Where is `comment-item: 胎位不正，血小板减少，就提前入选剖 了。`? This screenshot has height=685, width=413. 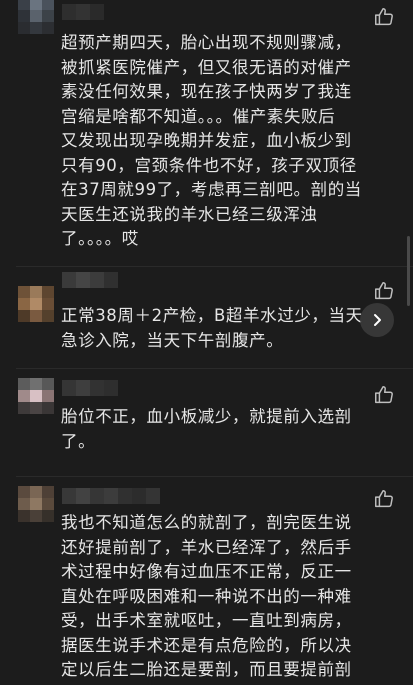 comment-item: 胎位不正，血小板减少，就提前入选剖 了。 is located at coordinates (206, 422).